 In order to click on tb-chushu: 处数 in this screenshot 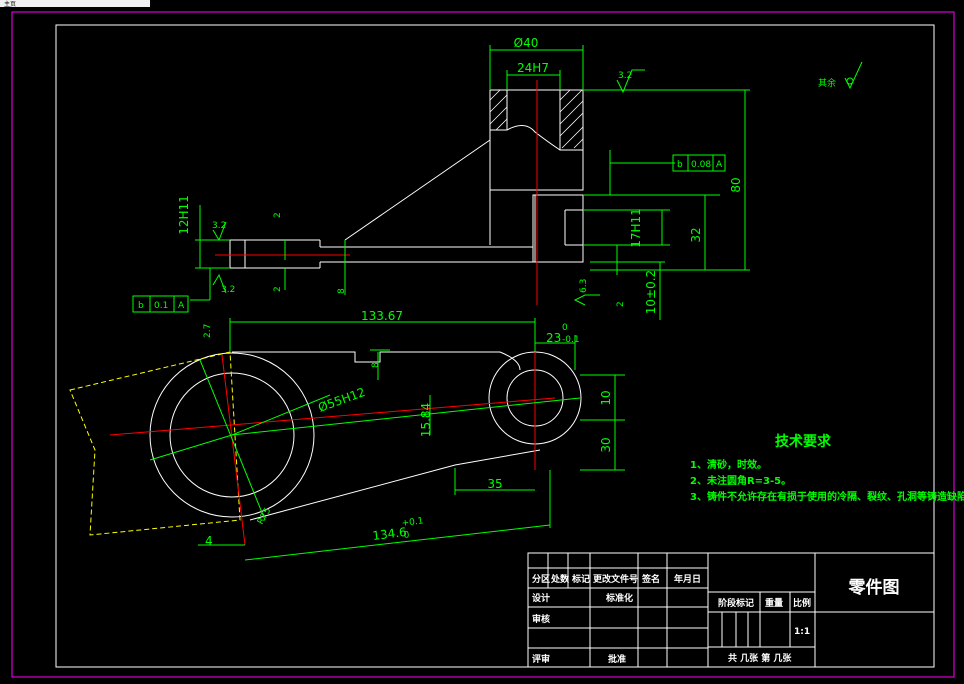, I will do `click(560, 579)`.